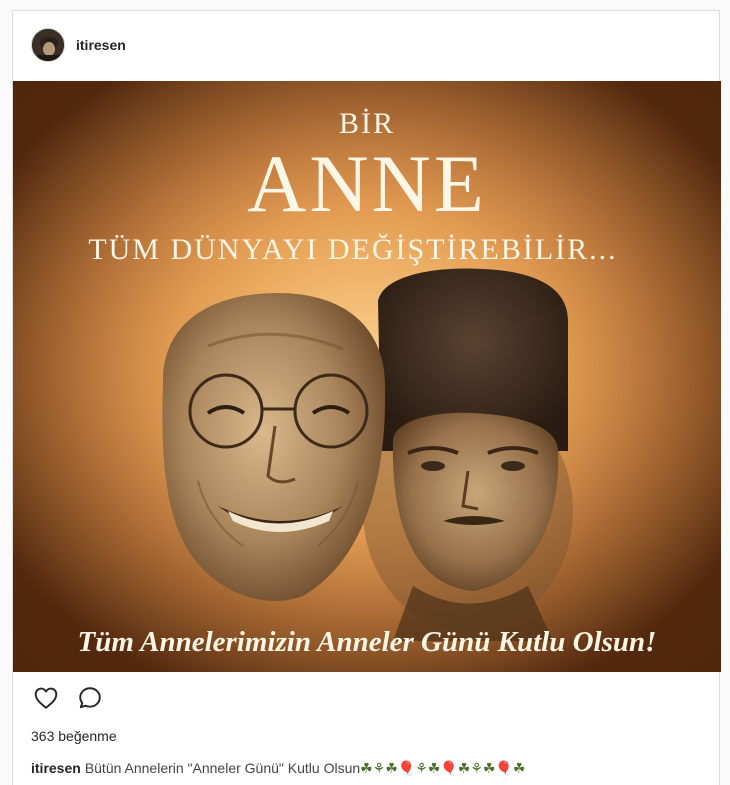 The width and height of the screenshot is (730, 785). What do you see at coordinates (101, 45) in the screenshot?
I see `post-username: itiresen` at bounding box center [101, 45].